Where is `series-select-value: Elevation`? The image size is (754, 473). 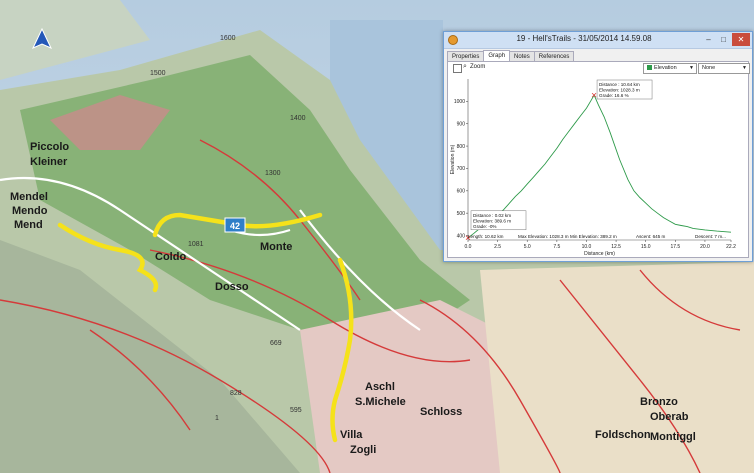 series-select-value: Elevation is located at coordinates (665, 68).